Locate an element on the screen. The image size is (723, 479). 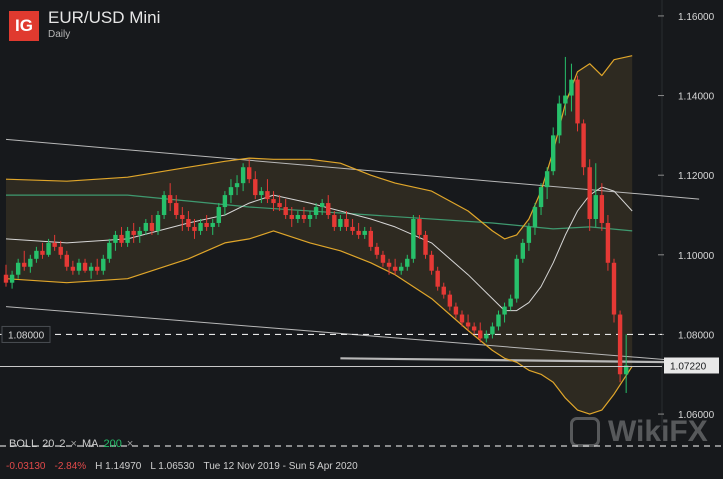
ma-indicator-label: MA is located at coordinates (90, 444).